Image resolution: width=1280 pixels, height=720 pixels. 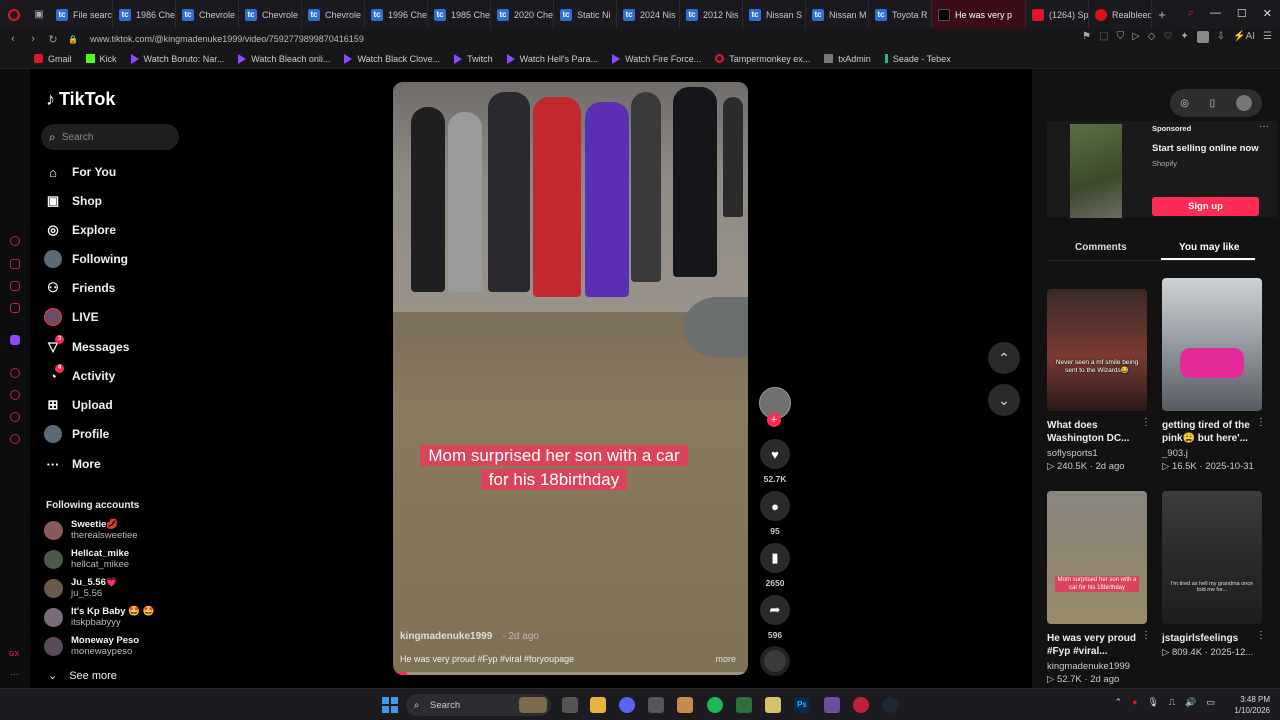 What do you see at coordinates (648, 14) in the screenshot?
I see `browser-tab: tc 2024 Nis` at bounding box center [648, 14].